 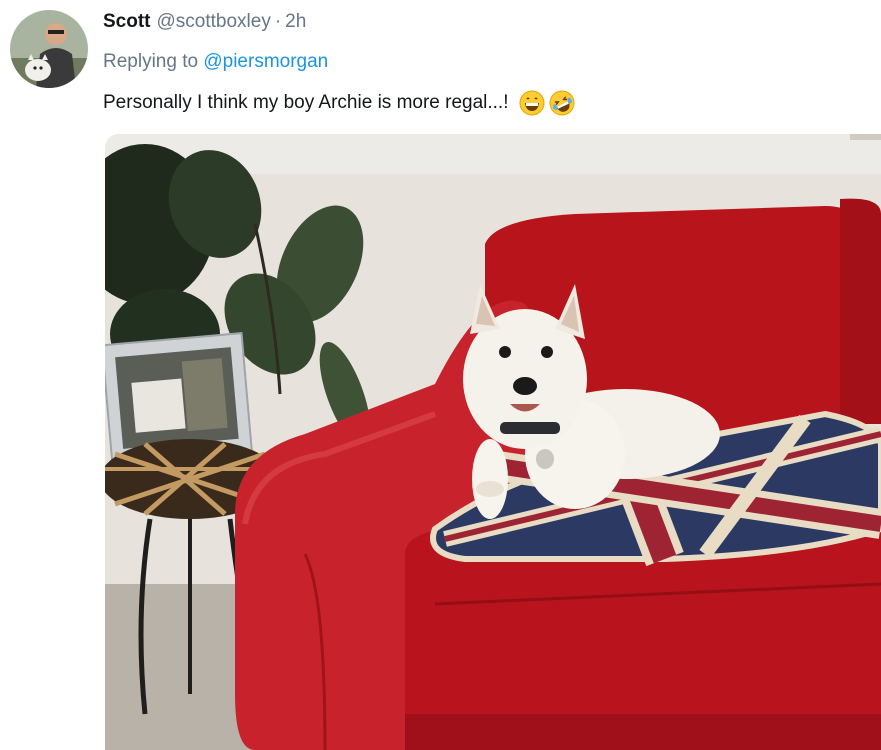 I want to click on replying-to: Replying to @piersmorgan, so click(x=215, y=62).